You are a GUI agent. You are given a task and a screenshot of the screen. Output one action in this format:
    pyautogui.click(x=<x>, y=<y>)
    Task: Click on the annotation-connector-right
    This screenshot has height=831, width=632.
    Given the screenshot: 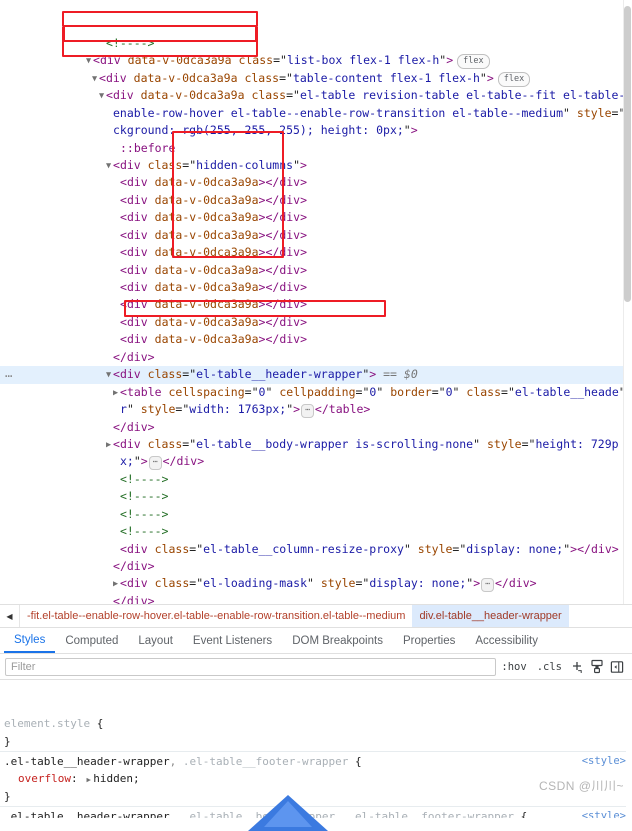 What is the action you would take?
    pyautogui.click(x=256, y=34)
    